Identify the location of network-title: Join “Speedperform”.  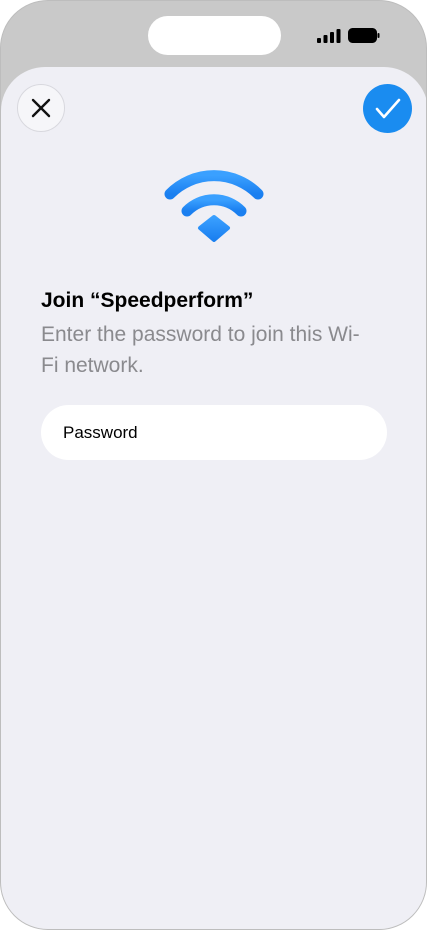
(147, 300).